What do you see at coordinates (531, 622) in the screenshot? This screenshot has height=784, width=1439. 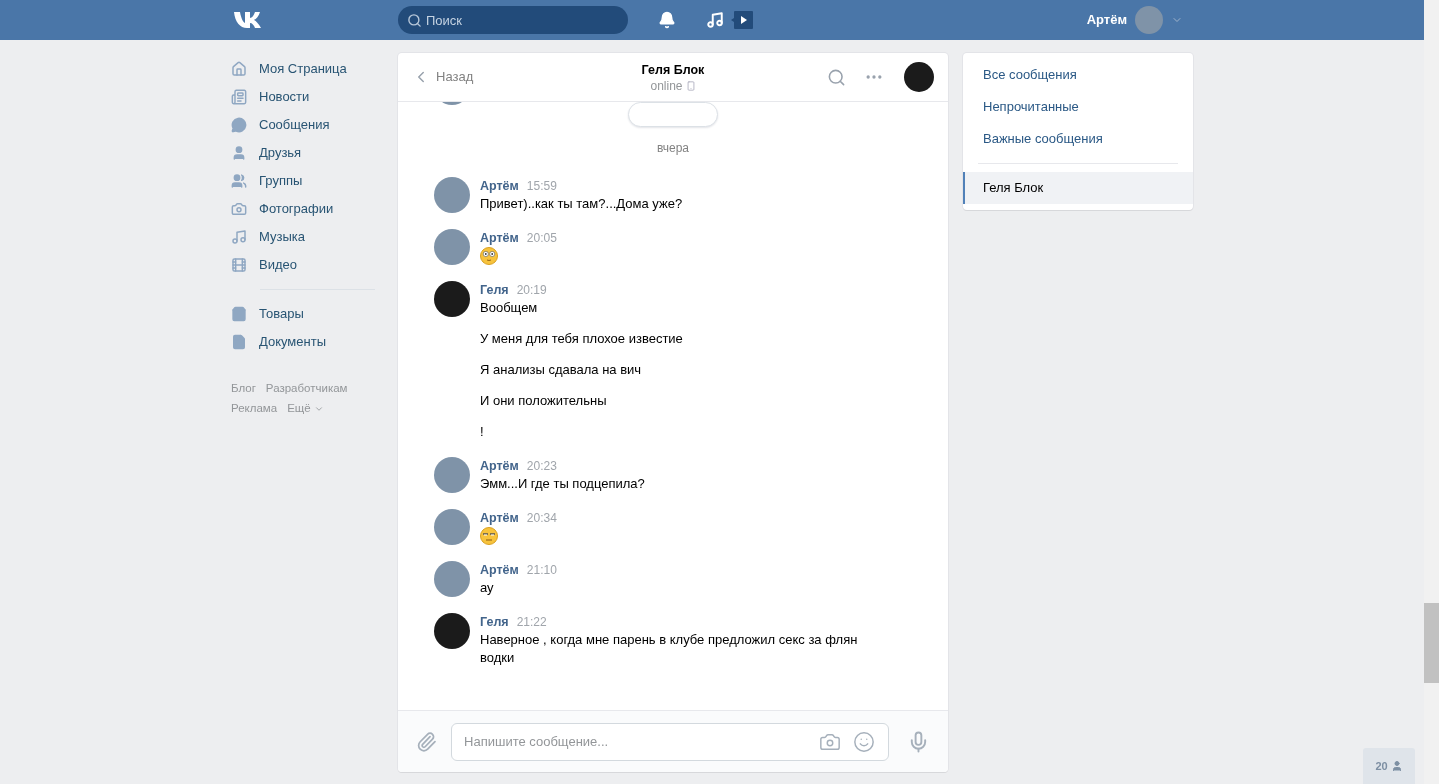 I see `message-time: 21:22` at bounding box center [531, 622].